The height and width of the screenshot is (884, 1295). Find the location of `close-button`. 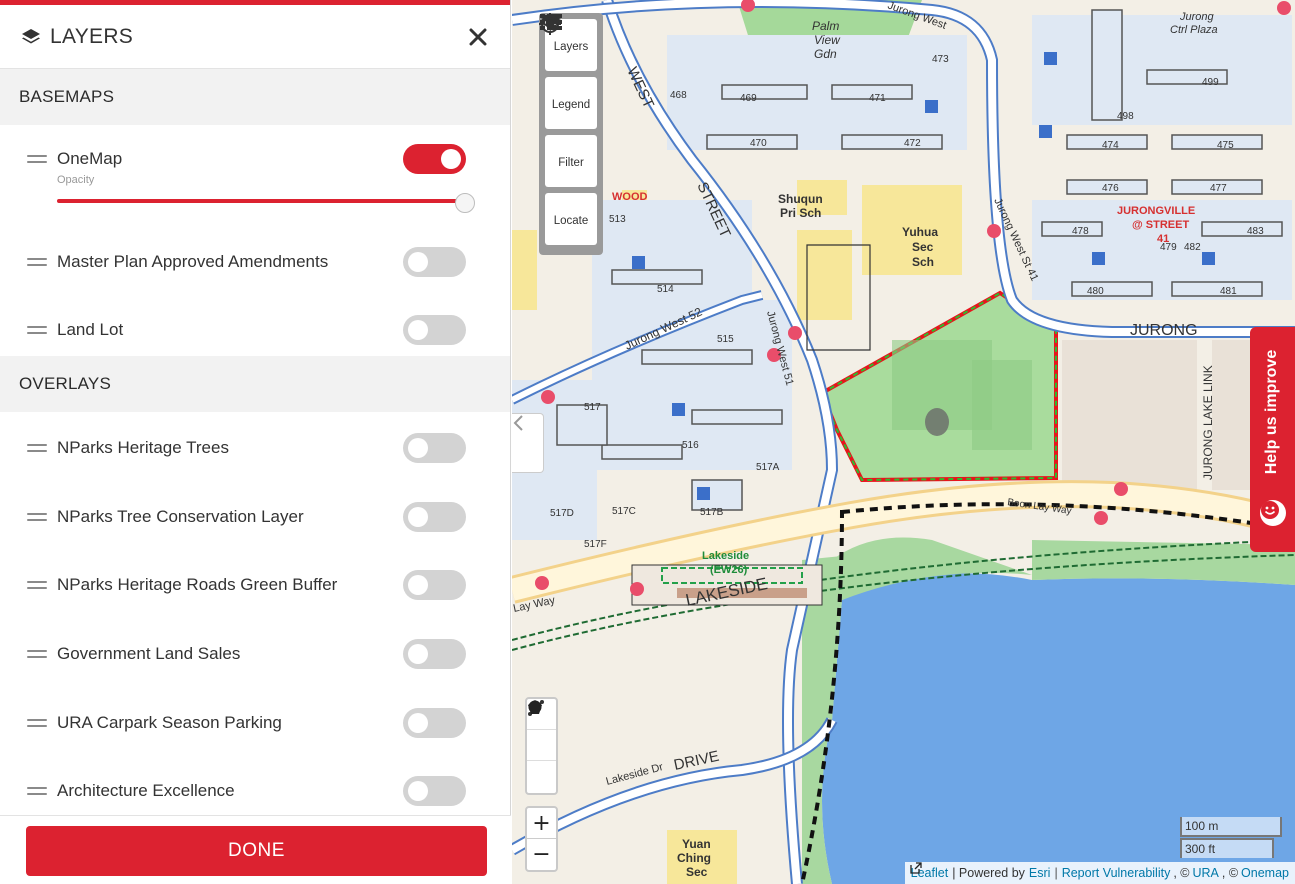

close-button is located at coordinates (478, 37).